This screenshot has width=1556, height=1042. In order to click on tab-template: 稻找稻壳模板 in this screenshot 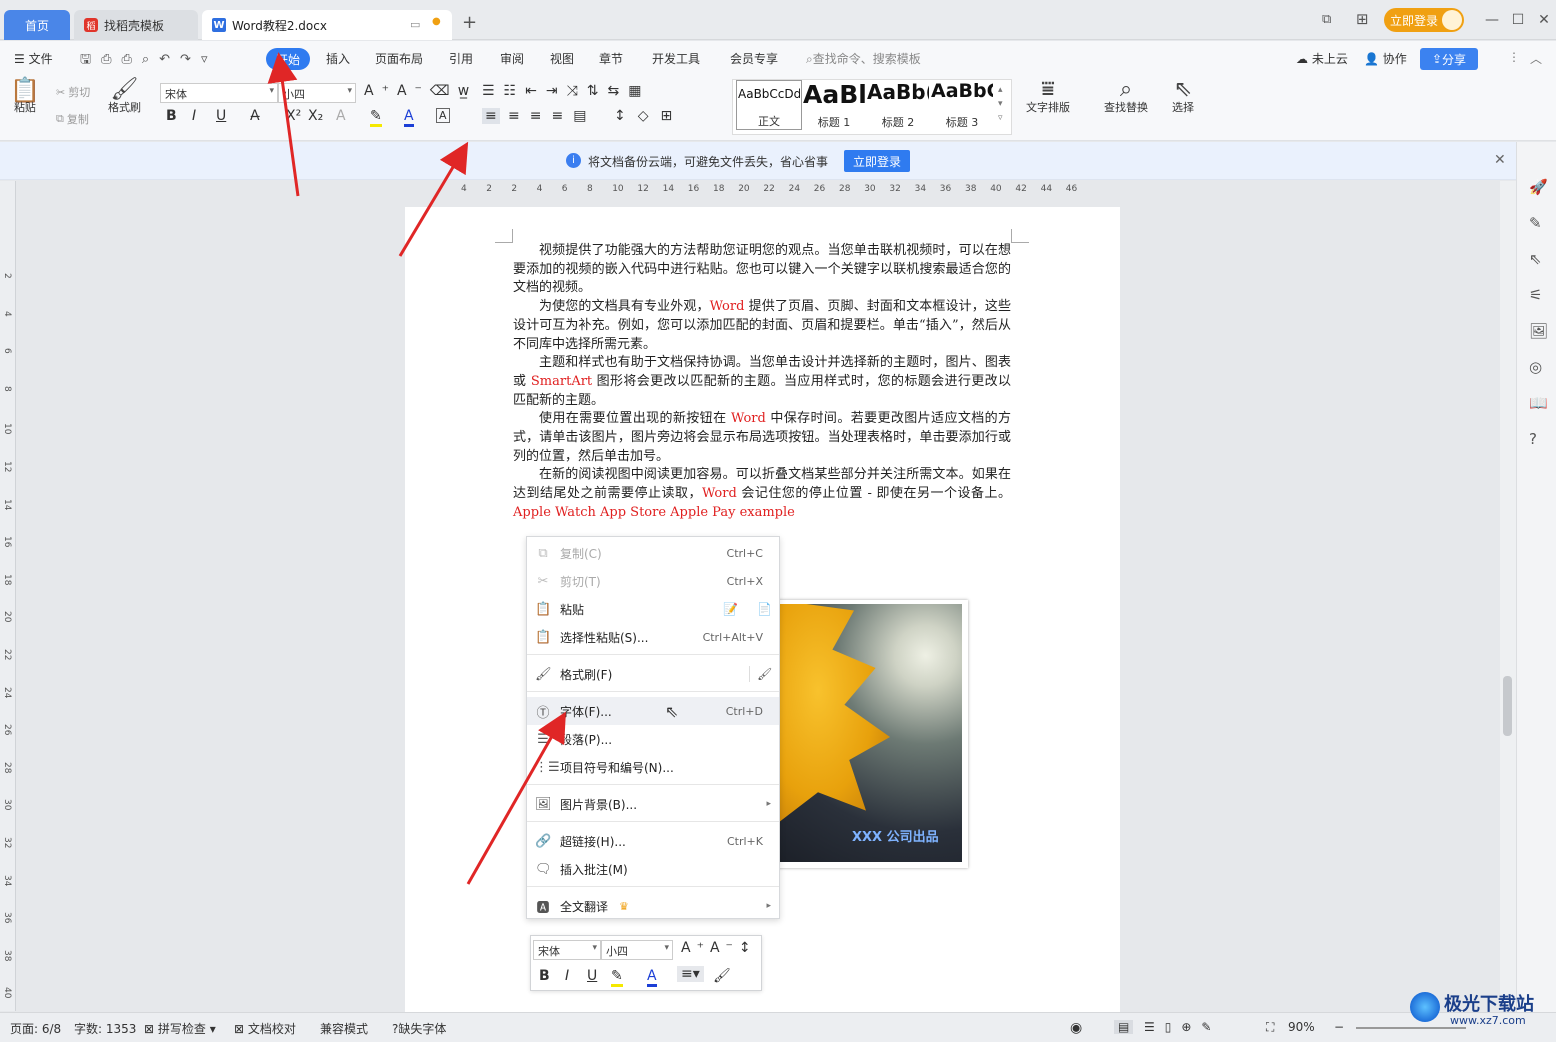, I will do `click(136, 25)`.